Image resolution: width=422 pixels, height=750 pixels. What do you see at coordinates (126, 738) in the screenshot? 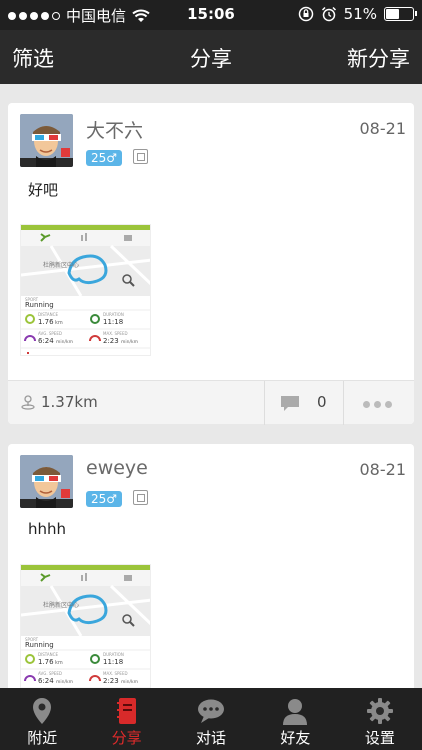
I see `tab-label: 分享` at bounding box center [126, 738].